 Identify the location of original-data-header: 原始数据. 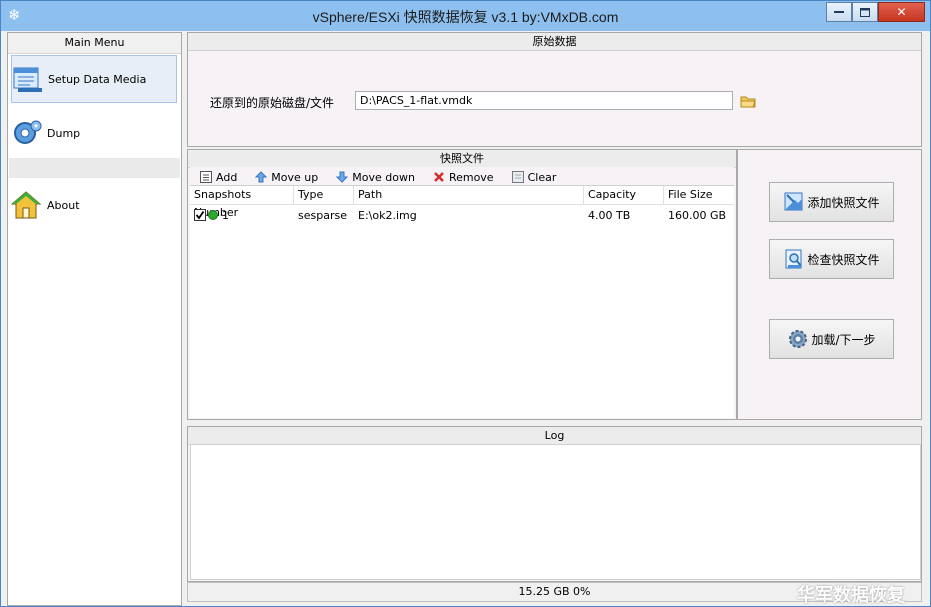
(554, 42).